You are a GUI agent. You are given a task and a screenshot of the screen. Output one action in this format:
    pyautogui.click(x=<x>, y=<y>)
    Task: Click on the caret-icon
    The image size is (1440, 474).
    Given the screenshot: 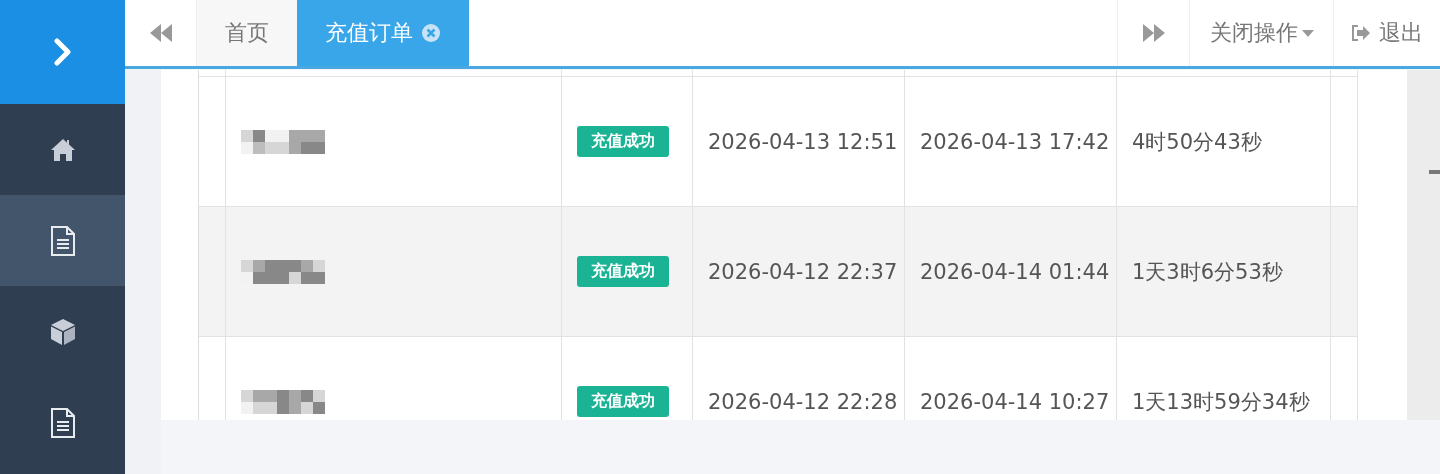 What is the action you would take?
    pyautogui.click(x=1307, y=33)
    